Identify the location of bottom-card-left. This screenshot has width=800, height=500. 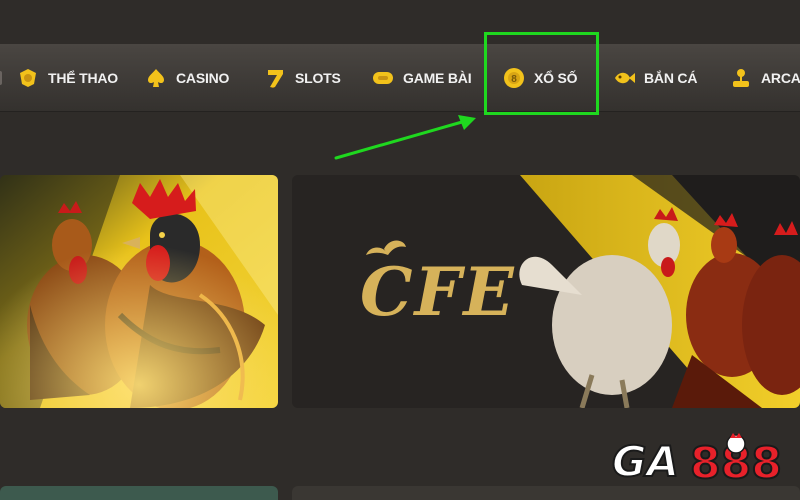
(139, 493).